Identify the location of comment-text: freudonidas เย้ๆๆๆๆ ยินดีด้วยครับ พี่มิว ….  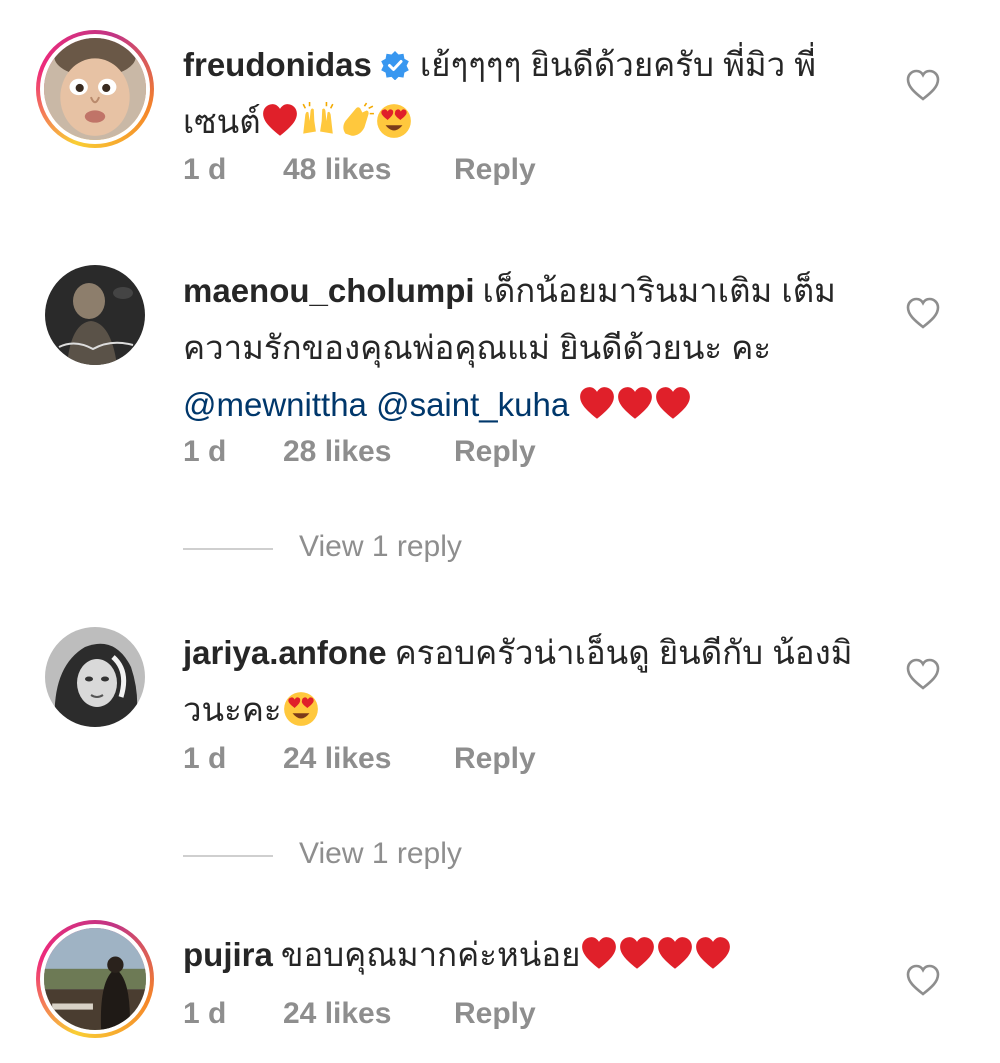
(528, 93).